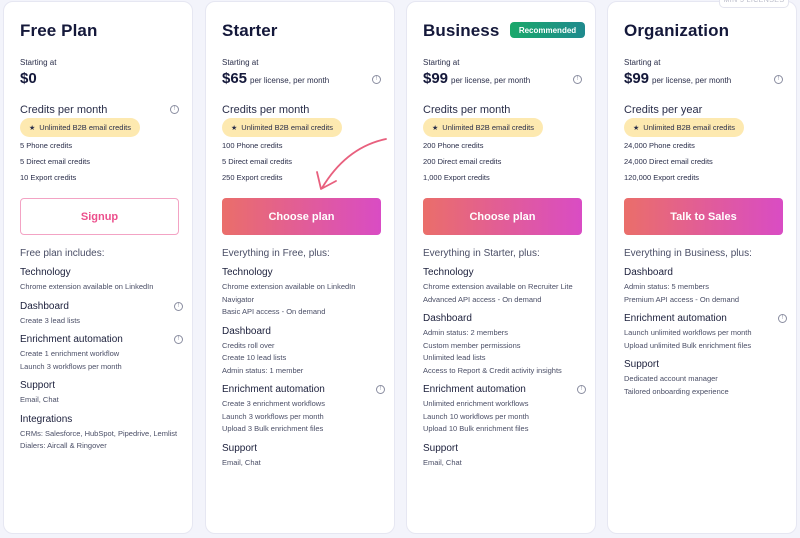 The width and height of the screenshot is (800, 538). I want to click on feature-group-title: Integrations, so click(46, 419).